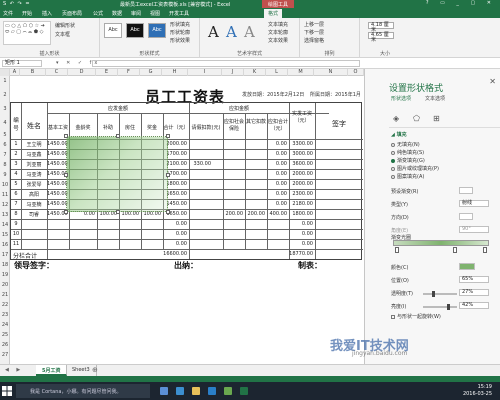  What do you see at coordinates (416, 316) in the screenshot?
I see `rotate-with-shape-checkbox: 与形状一起旋转(W)` at bounding box center [416, 316].